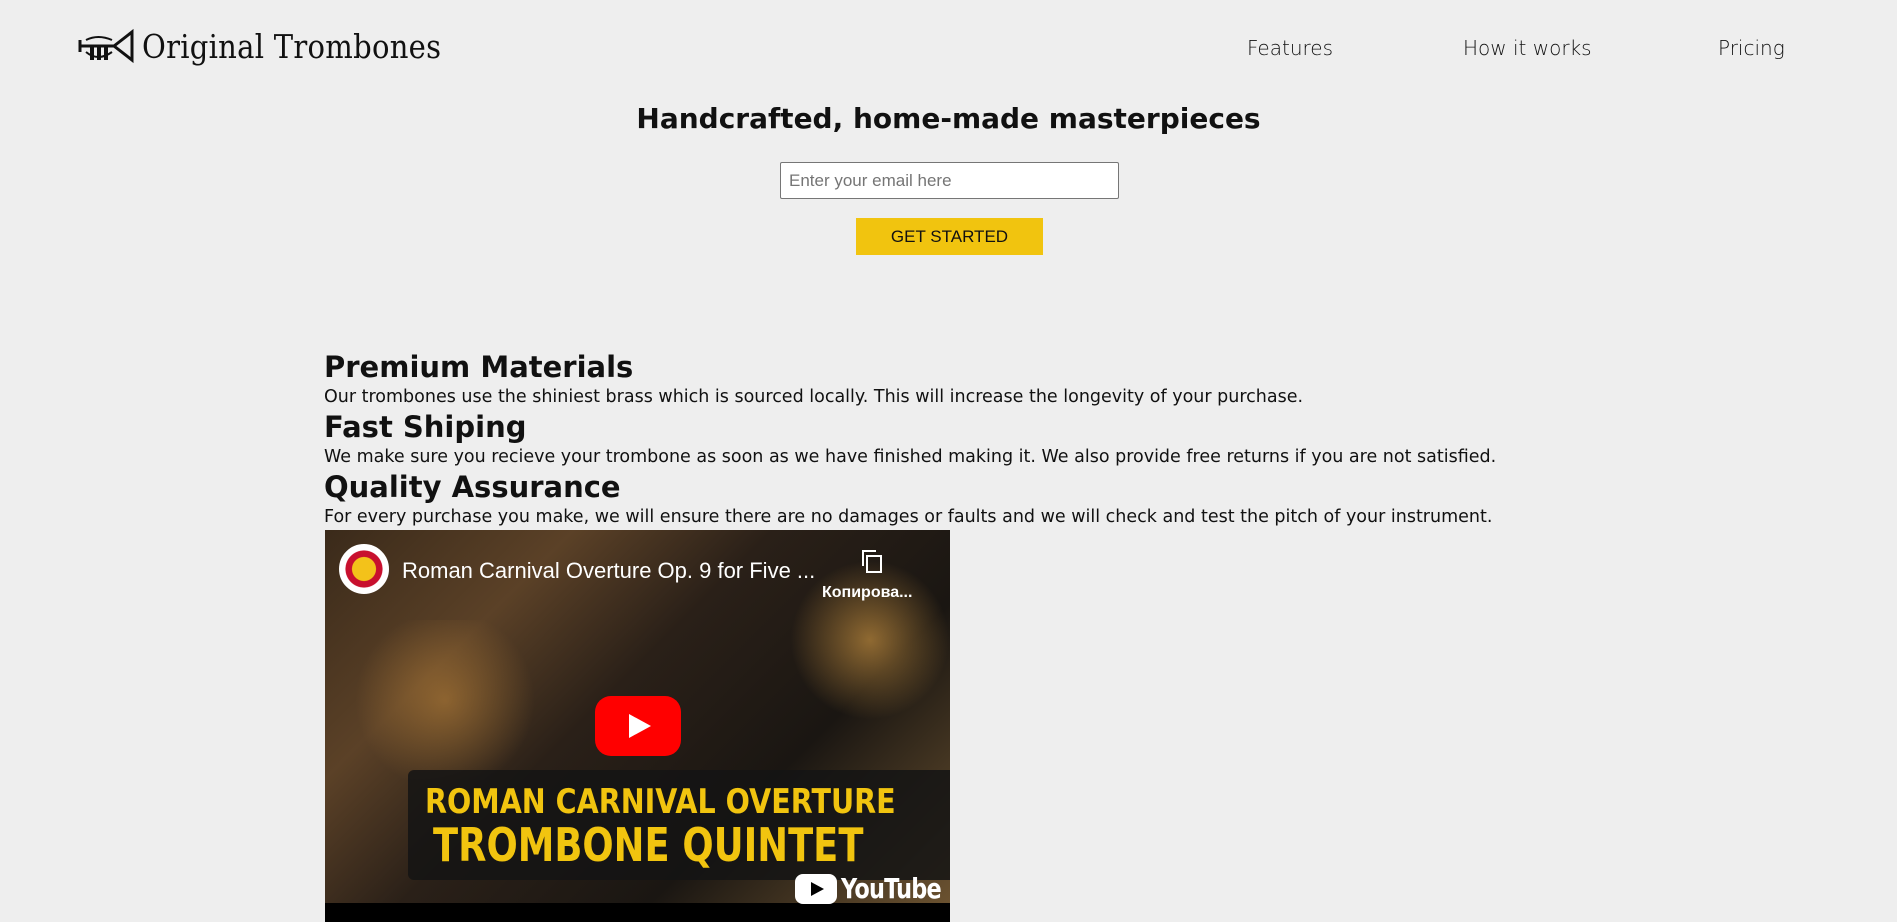 The height and width of the screenshot is (922, 1897). What do you see at coordinates (425, 427) in the screenshot?
I see `feature-title: Fast Shiping` at bounding box center [425, 427].